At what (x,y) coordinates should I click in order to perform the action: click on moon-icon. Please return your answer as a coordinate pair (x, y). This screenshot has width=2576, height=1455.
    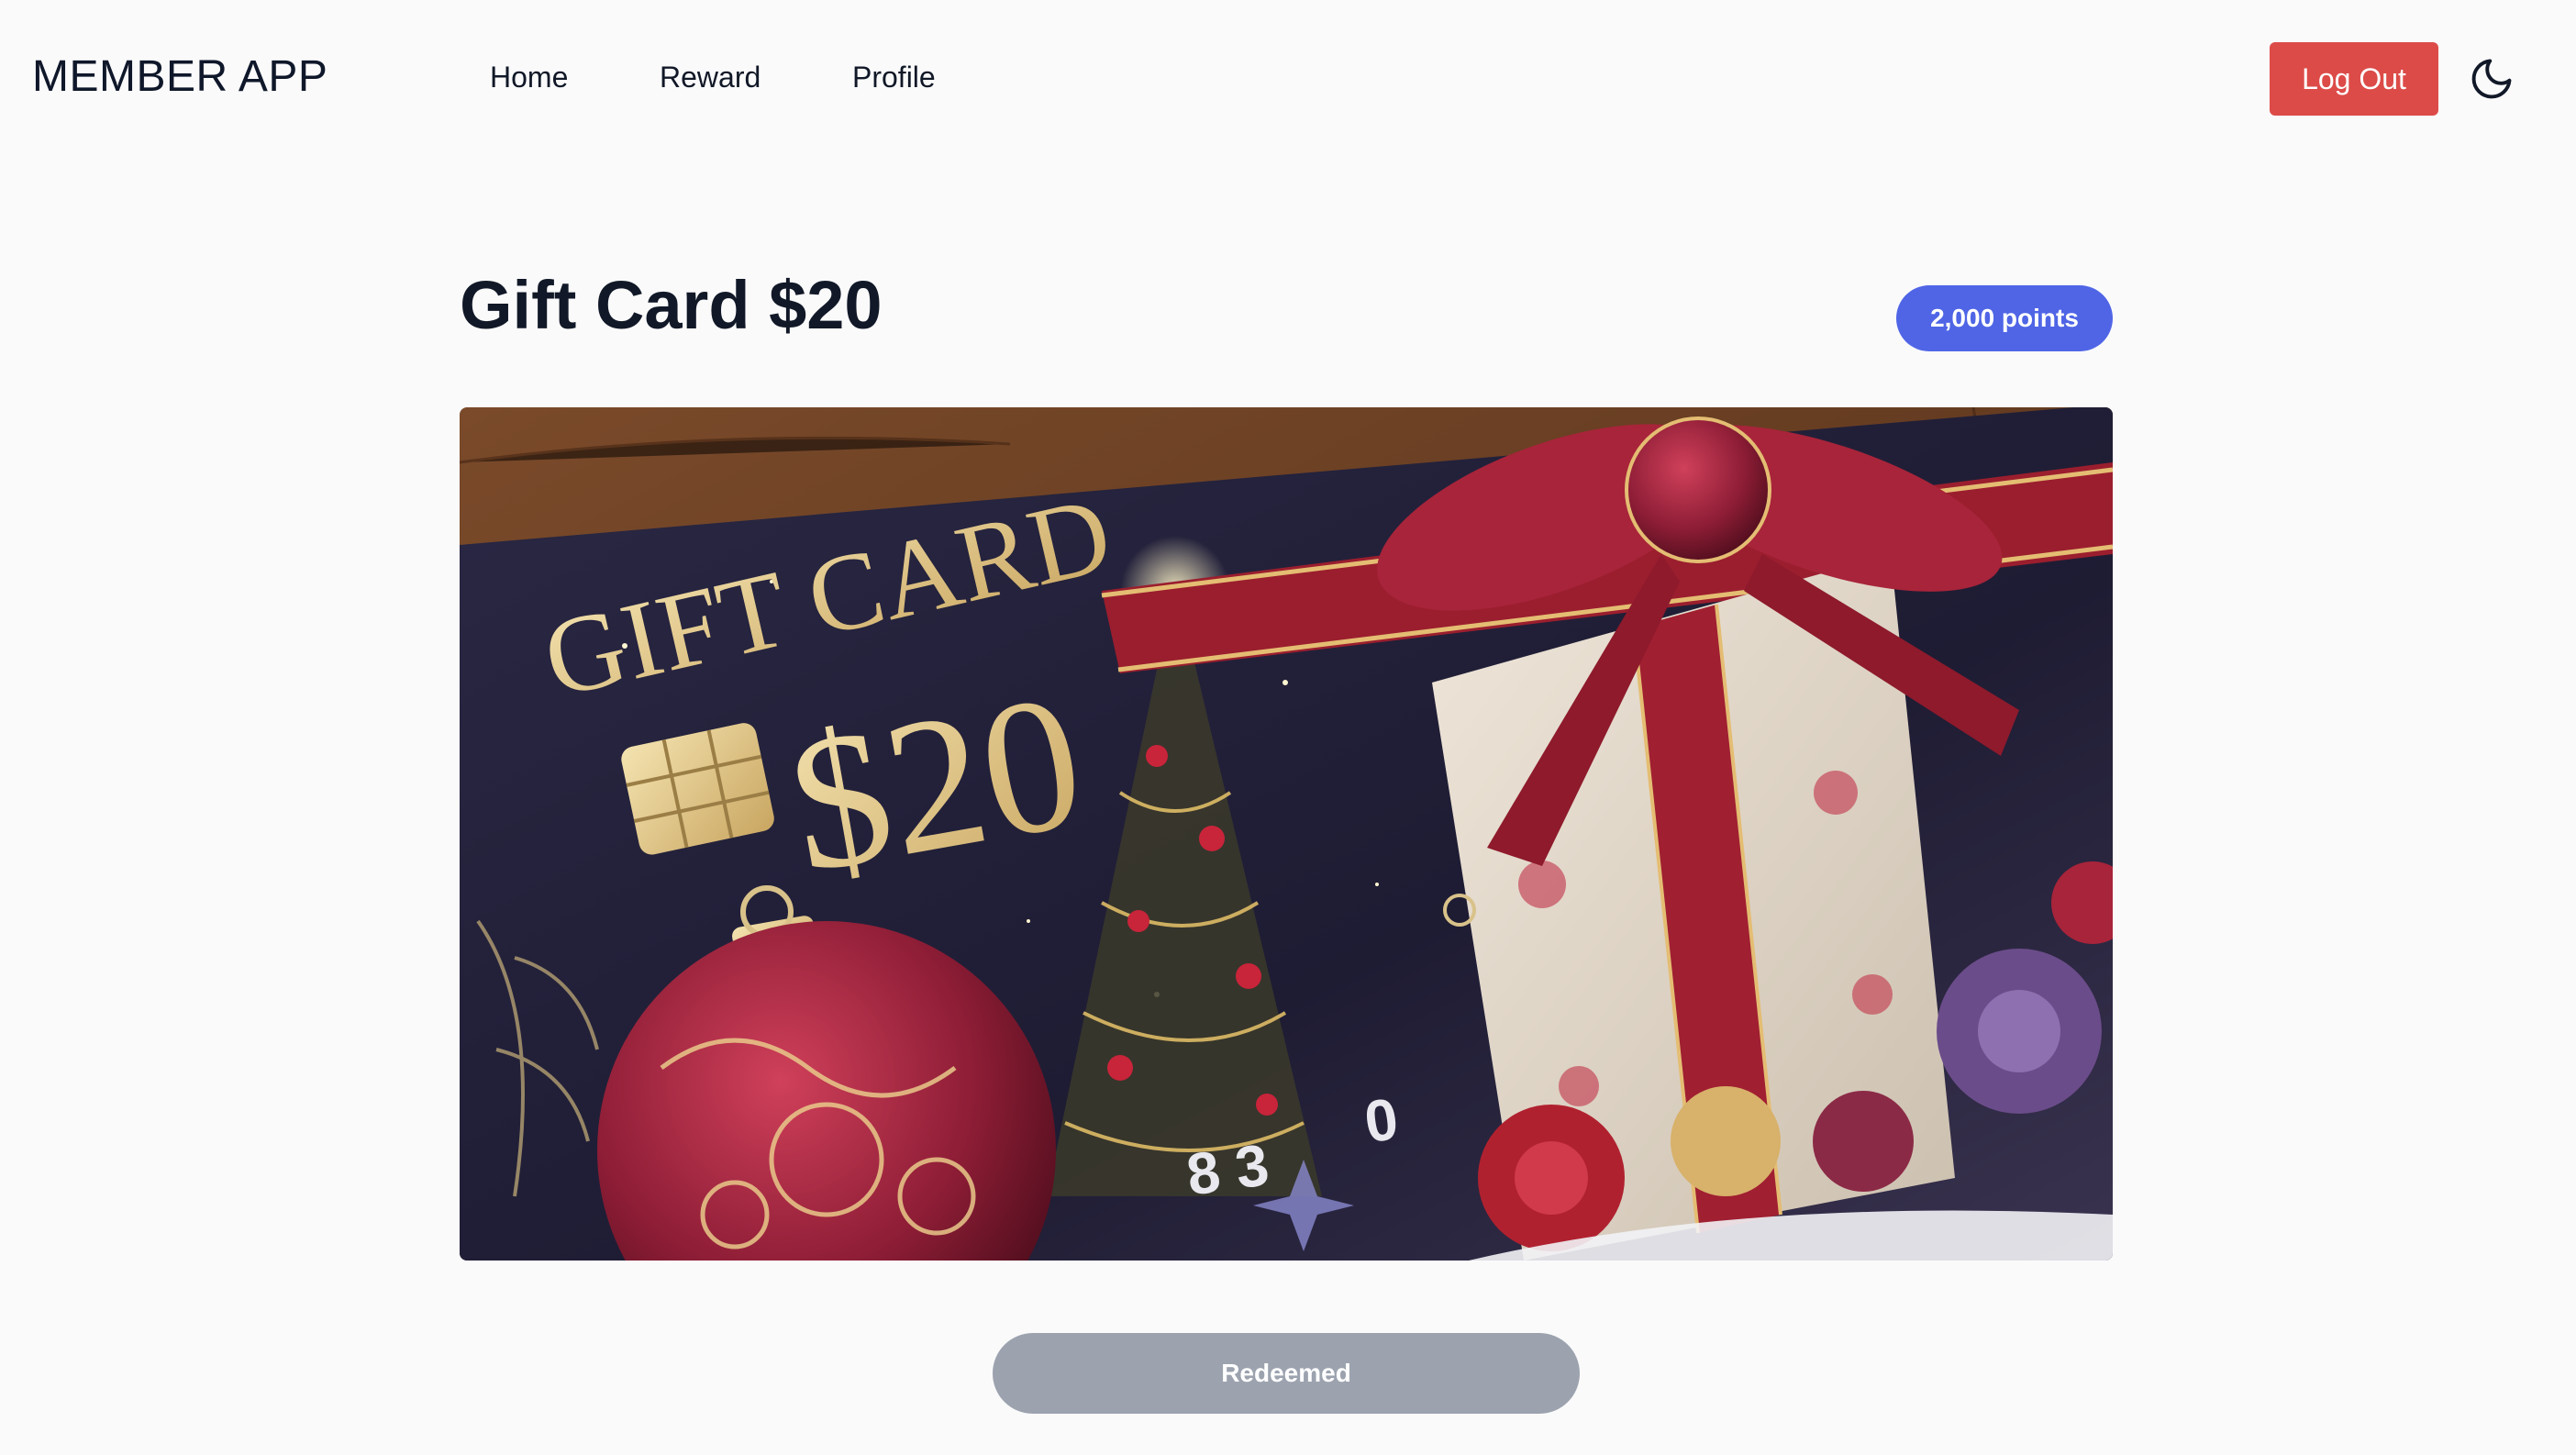
    Looking at the image, I should click on (2491, 79).